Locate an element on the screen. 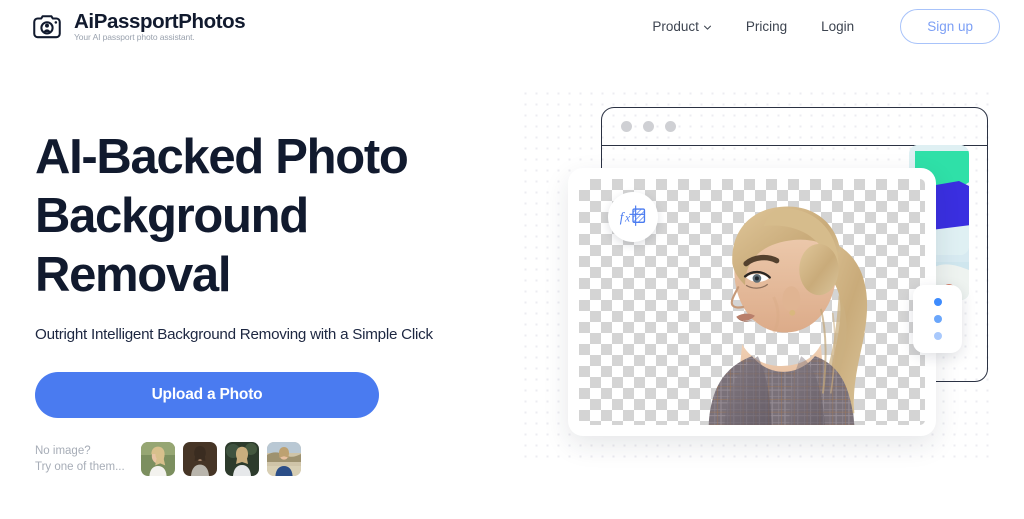 This screenshot has height=519, width=1024. nav-item-product: Product is located at coordinates (682, 26).